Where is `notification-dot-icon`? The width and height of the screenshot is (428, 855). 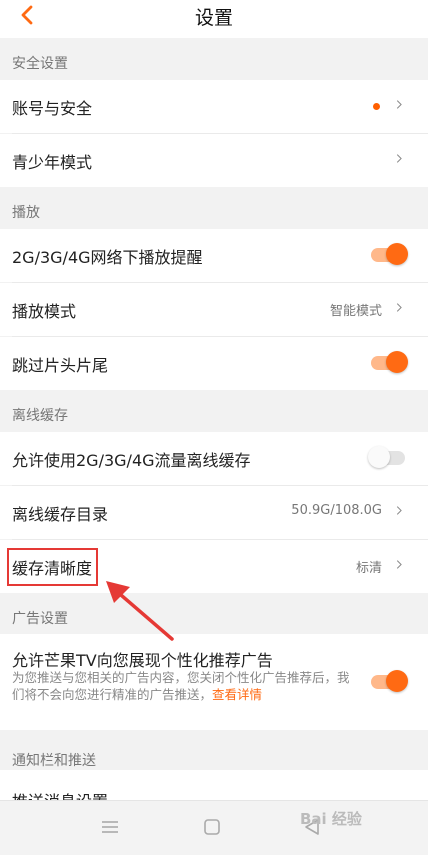
notification-dot-icon is located at coordinates (376, 106).